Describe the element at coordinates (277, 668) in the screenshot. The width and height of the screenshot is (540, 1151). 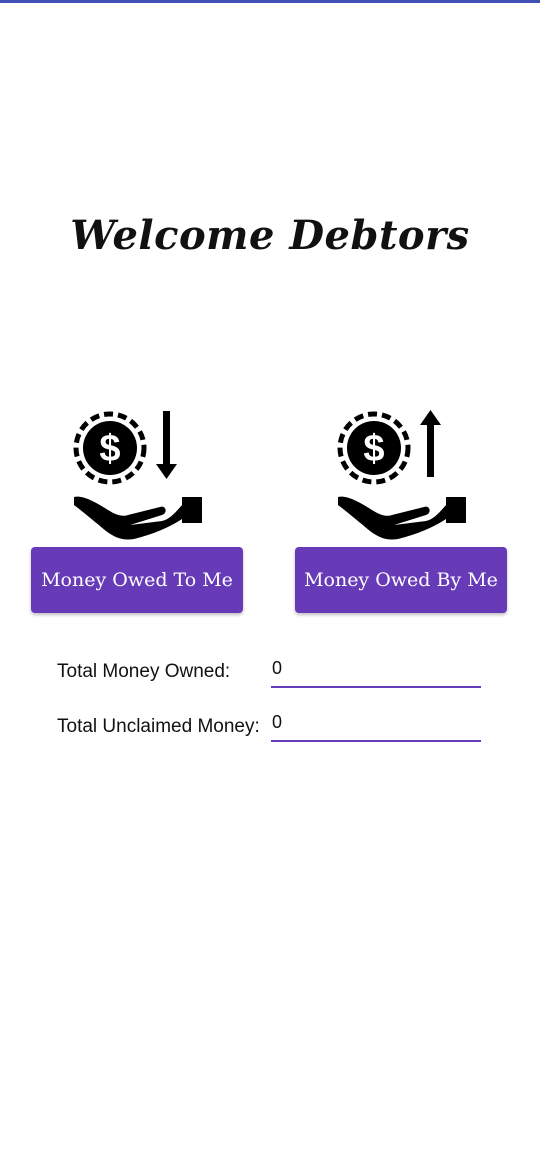
I see `total-money-owned-value: 0` at that location.